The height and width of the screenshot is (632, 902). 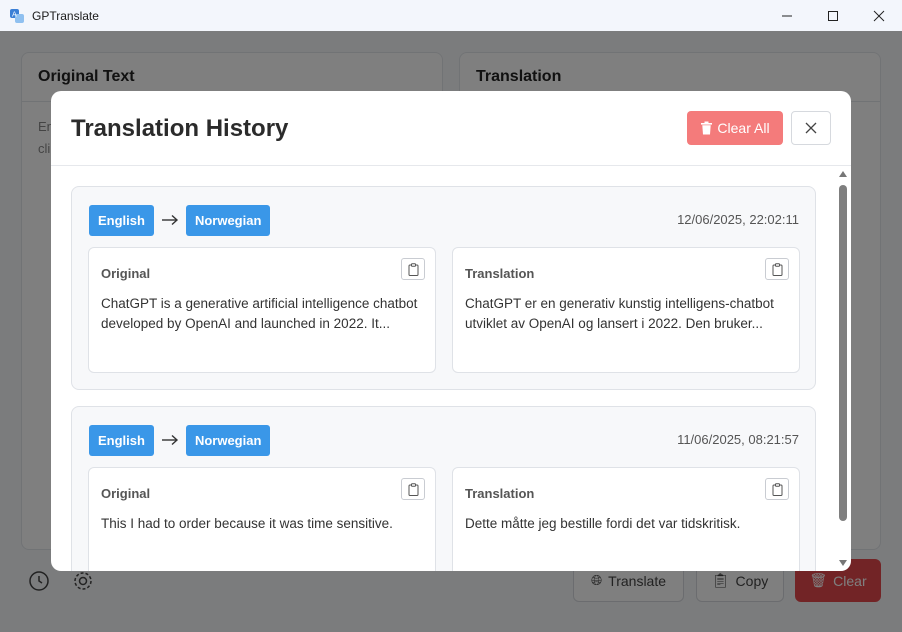 I want to click on maximize-button, so click(x=833, y=15).